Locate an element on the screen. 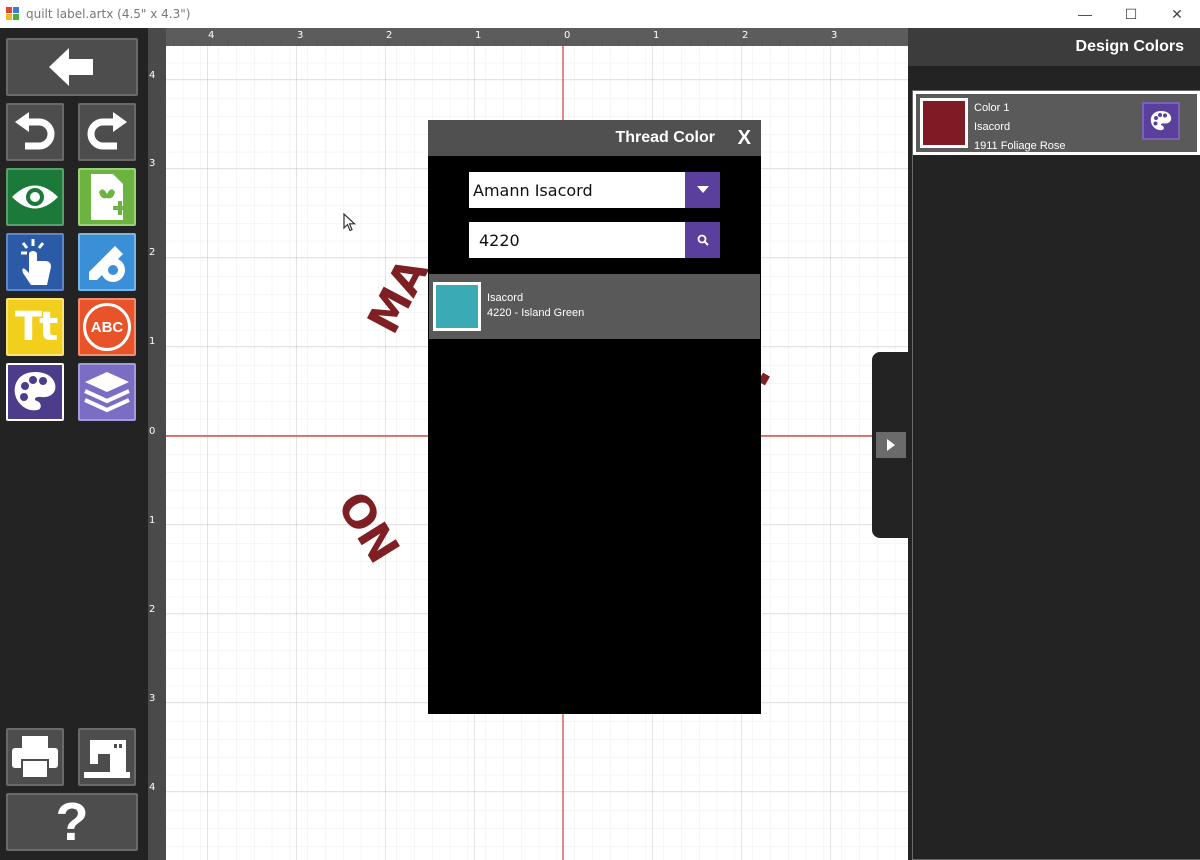 Image resolution: width=1200 pixels, height=860 pixels. text-icon: Tt is located at coordinates (36, 327).